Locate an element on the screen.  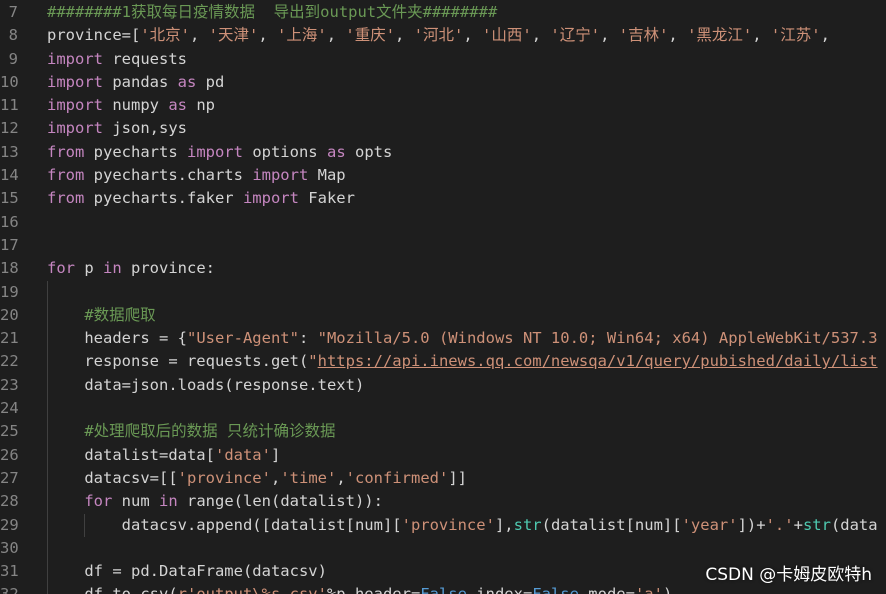
line-number: 27 is located at coordinates (9, 477).